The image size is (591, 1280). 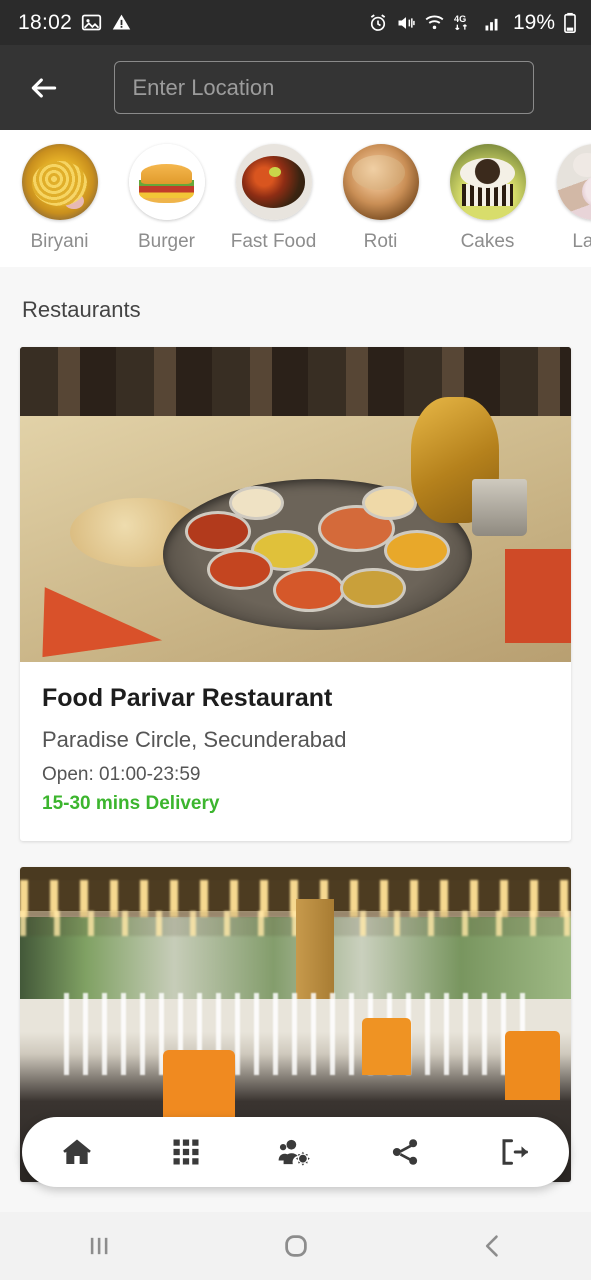 I want to click on system-home-button, so click(x=296, y=1246).